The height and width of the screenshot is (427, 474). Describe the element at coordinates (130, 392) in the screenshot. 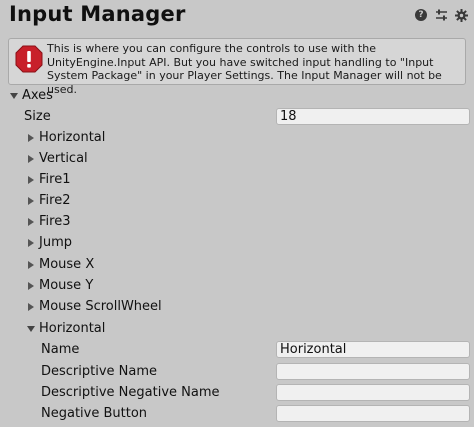

I see `descriptive-negative-name-label: Descriptive Negative Name` at that location.